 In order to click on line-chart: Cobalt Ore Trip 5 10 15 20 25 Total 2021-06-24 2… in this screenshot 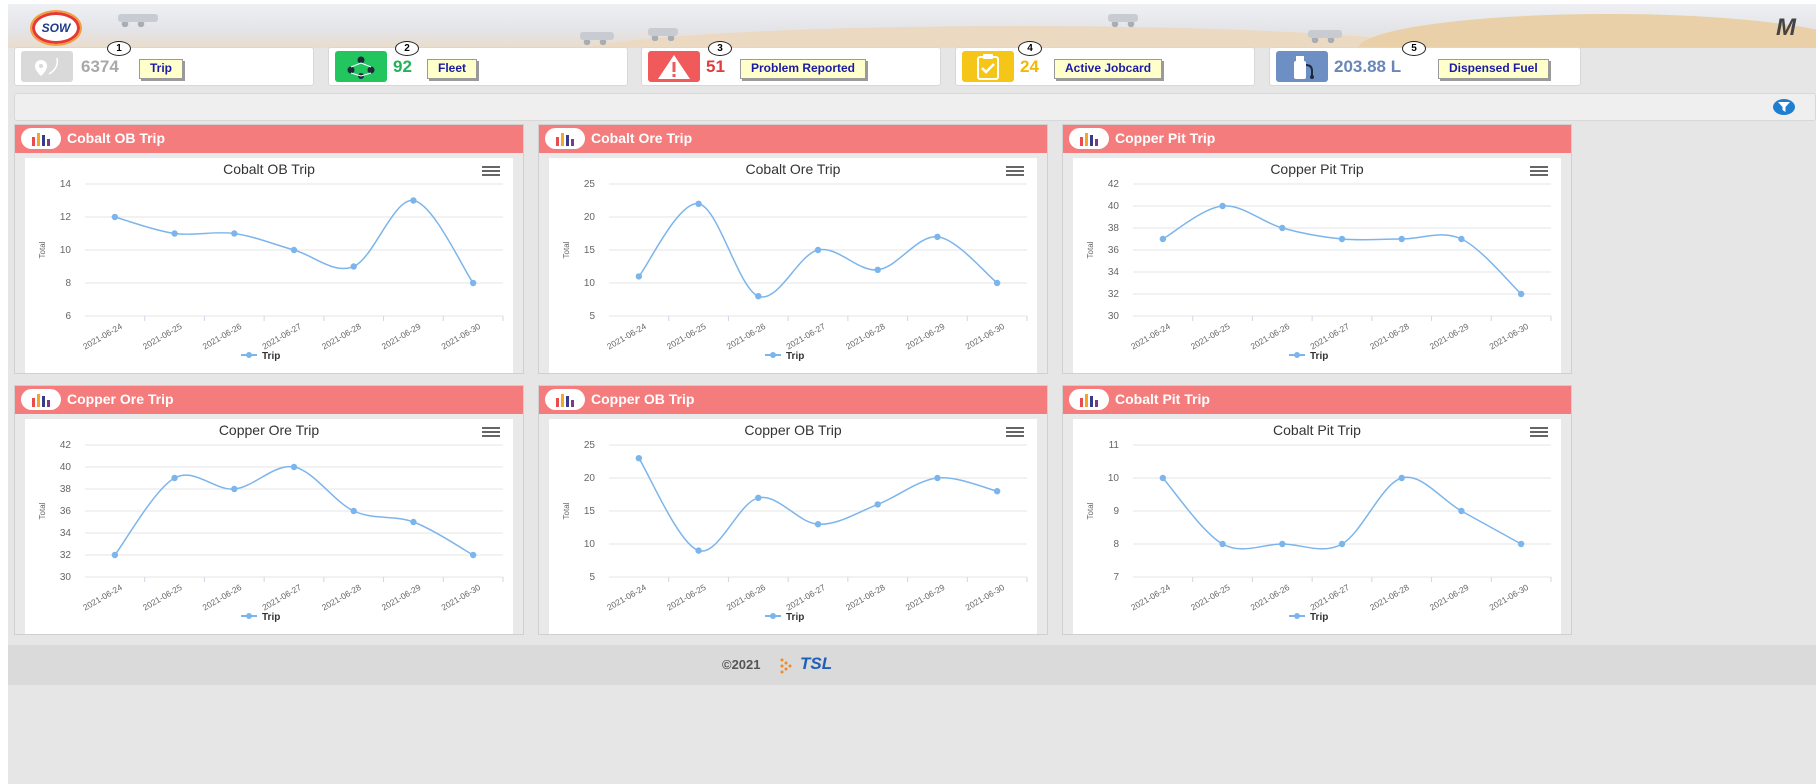, I will do `click(793, 265)`.